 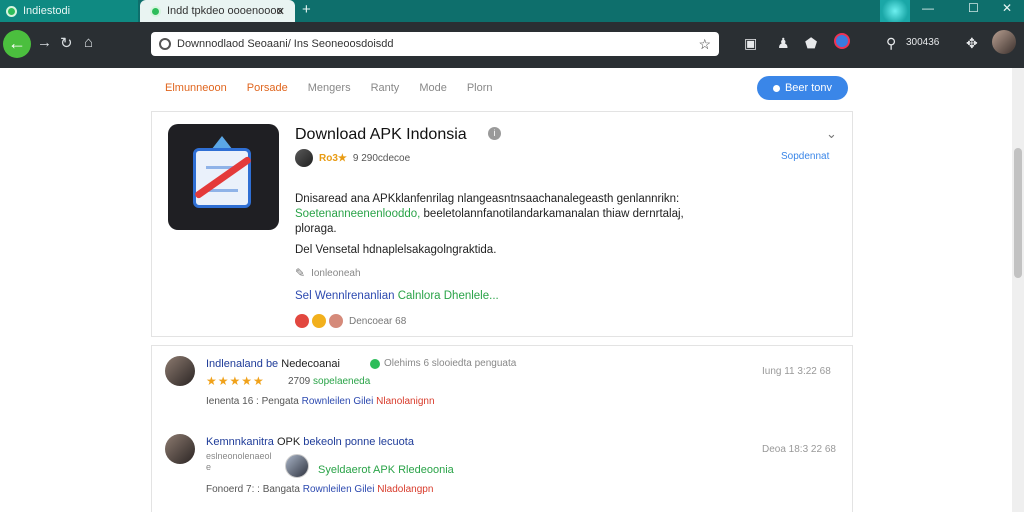 What do you see at coordinates (1018, 290) in the screenshot?
I see `page-scrollbar` at bounding box center [1018, 290].